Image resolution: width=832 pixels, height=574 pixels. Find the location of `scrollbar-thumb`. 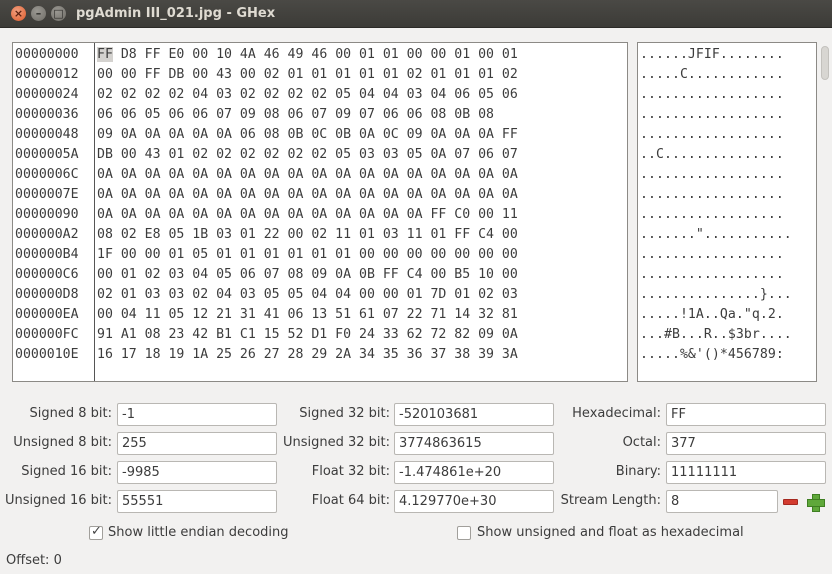

scrollbar-thumb is located at coordinates (825, 63).